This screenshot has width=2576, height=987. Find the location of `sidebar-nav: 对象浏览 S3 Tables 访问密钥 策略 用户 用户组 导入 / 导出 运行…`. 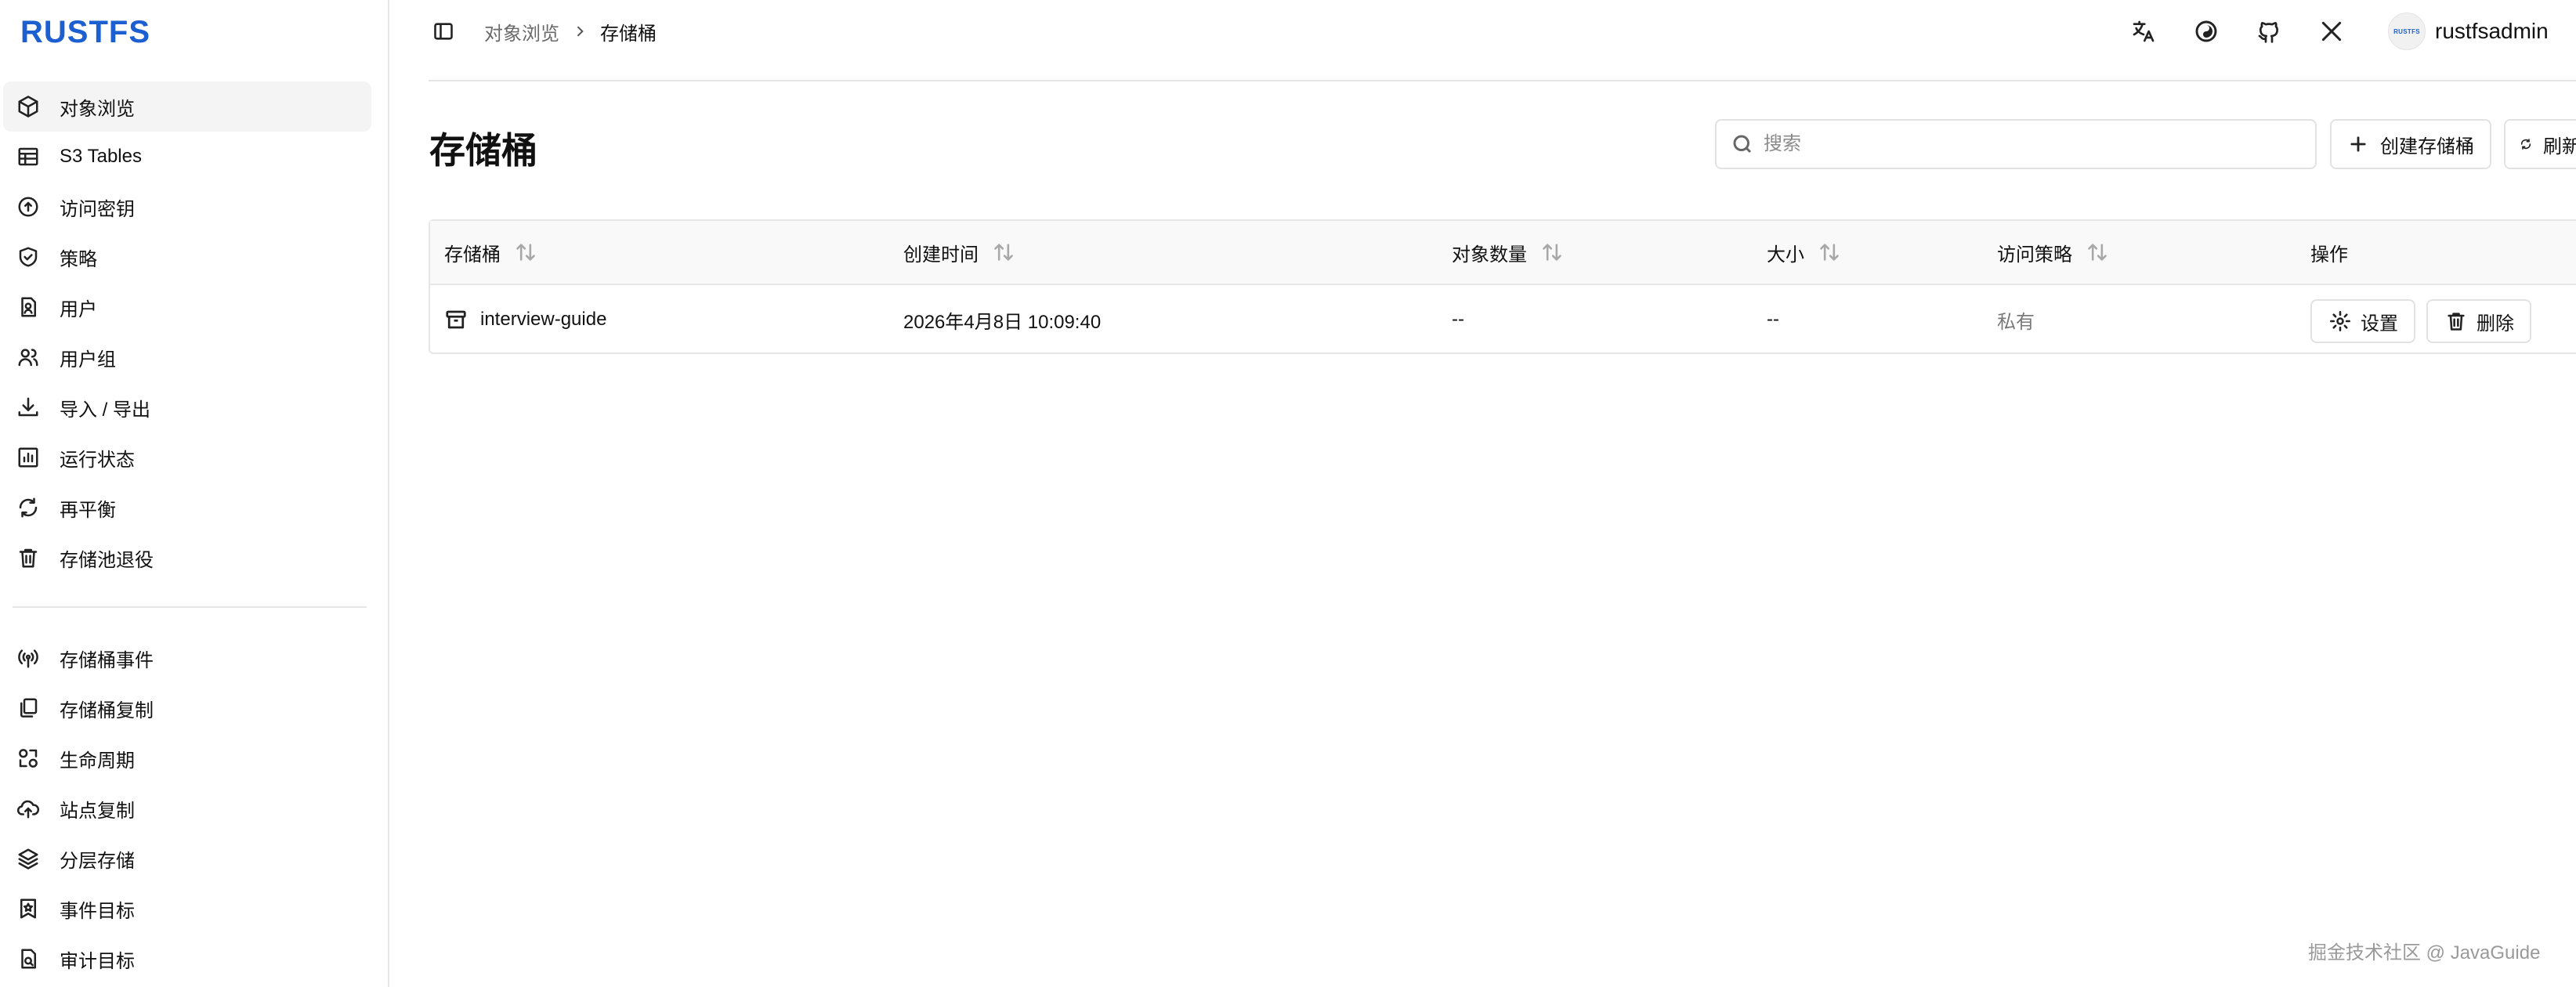

sidebar-nav: 对象浏览 S3 Tables 访问密钥 策略 用户 用户组 导入 / 导出 运行… is located at coordinates (187, 532).